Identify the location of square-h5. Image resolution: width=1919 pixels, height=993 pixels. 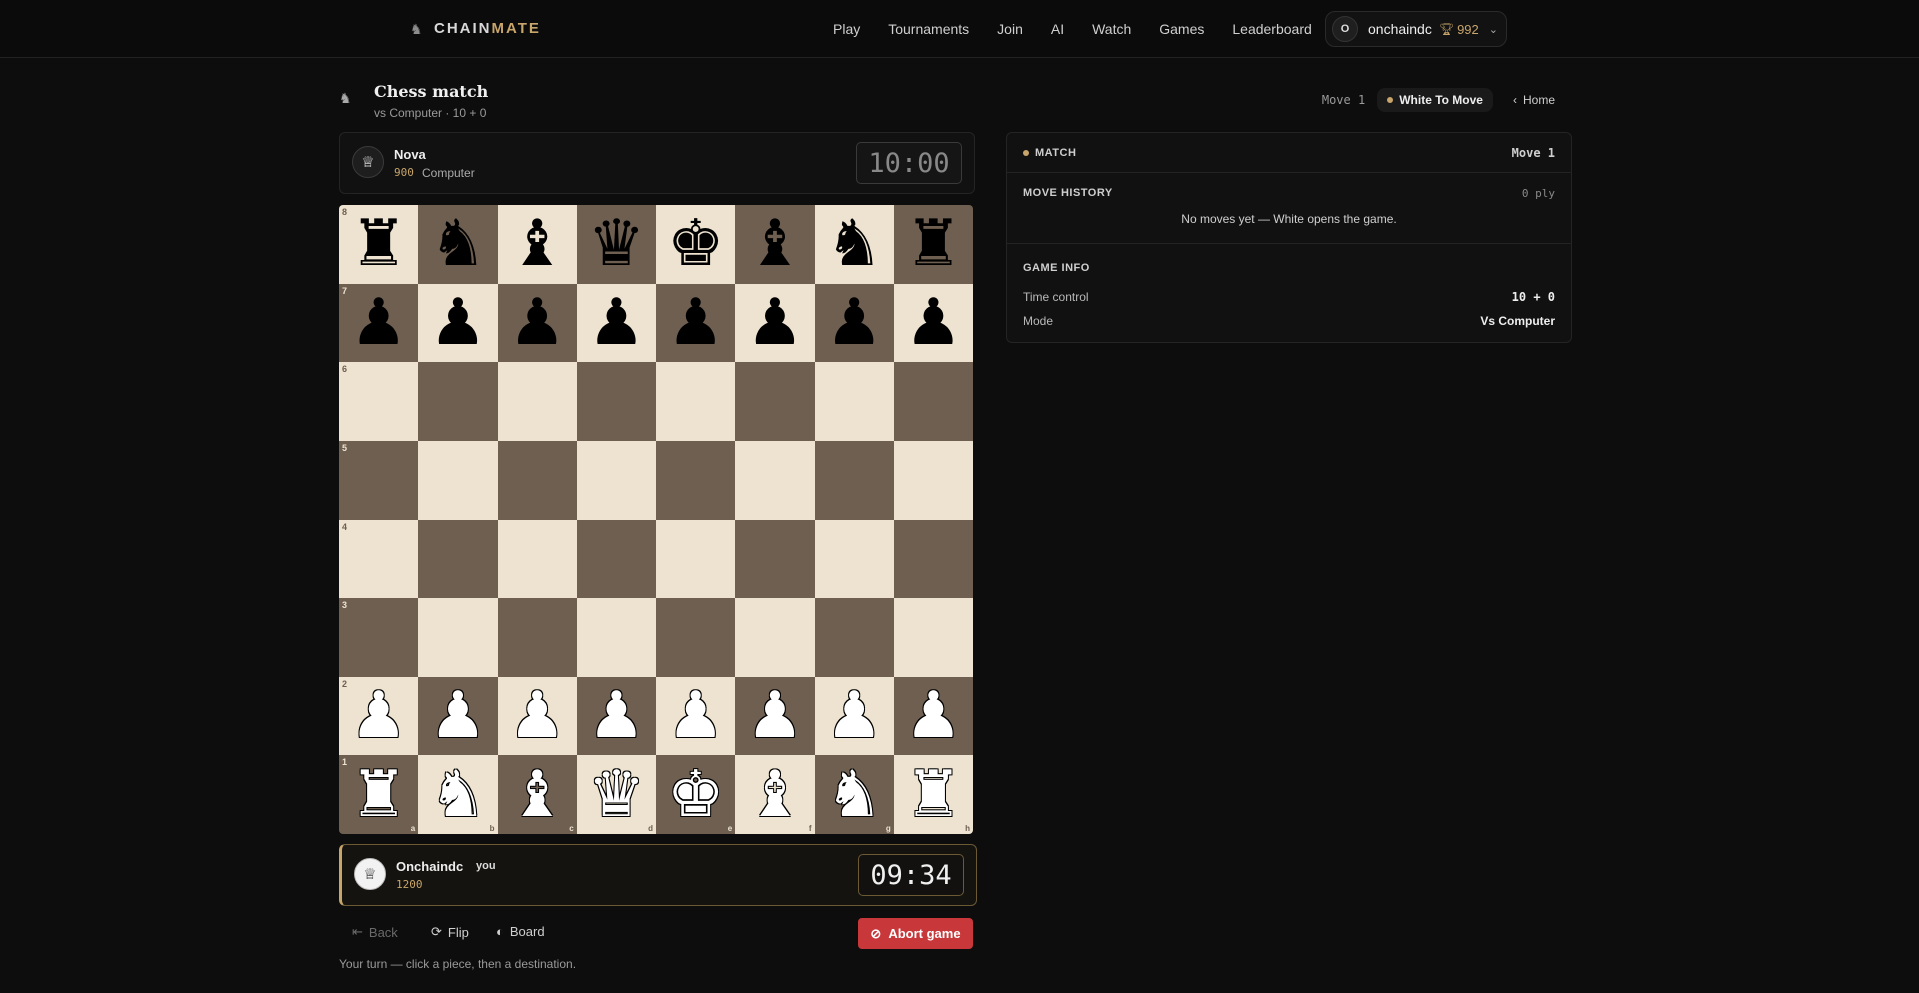
(933, 480).